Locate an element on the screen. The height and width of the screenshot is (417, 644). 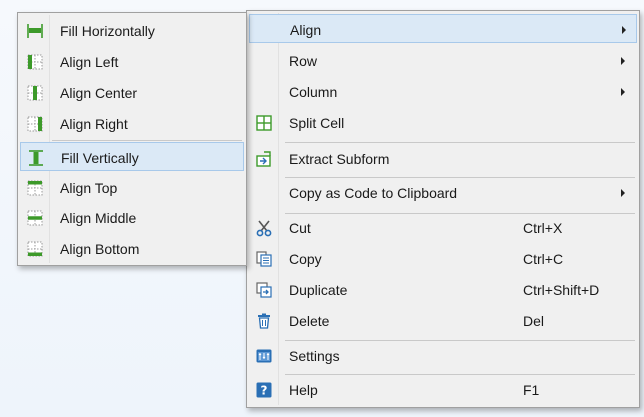
menu-item-cut: Cut Ctrl+X is located at coordinates (443, 227).